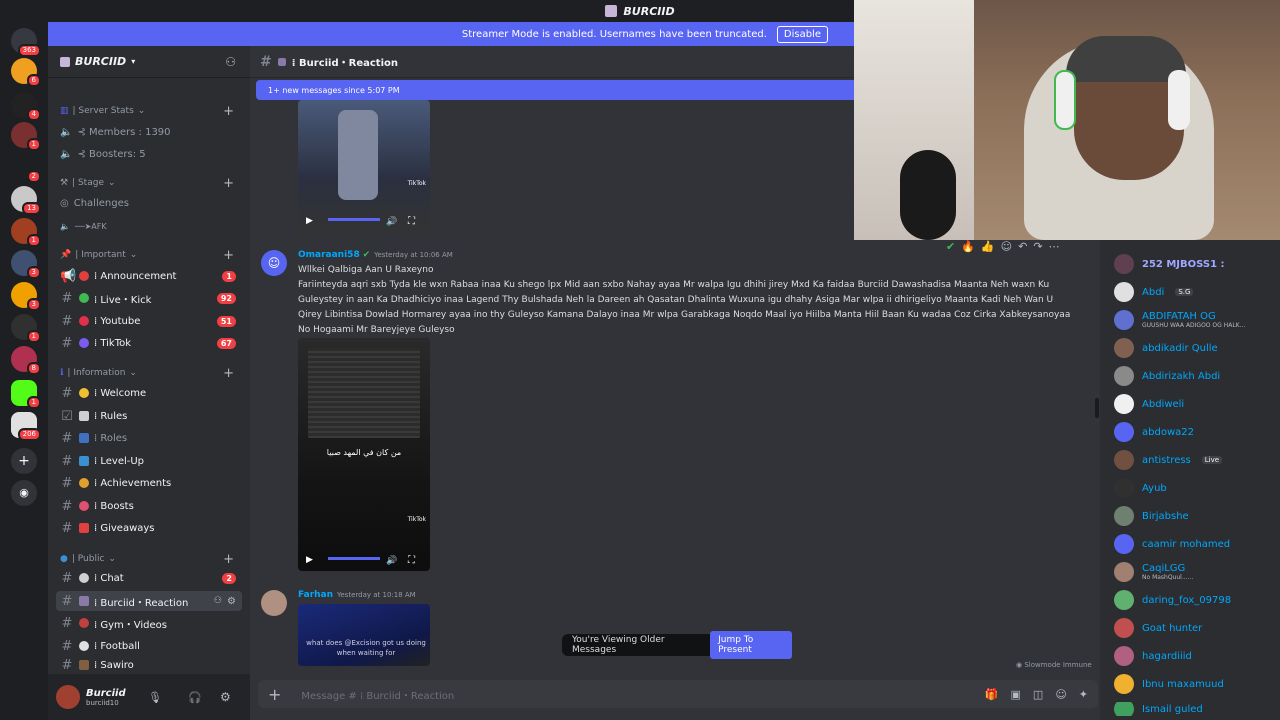  I want to click on member-item: Abdiweli, so click(1197, 404).